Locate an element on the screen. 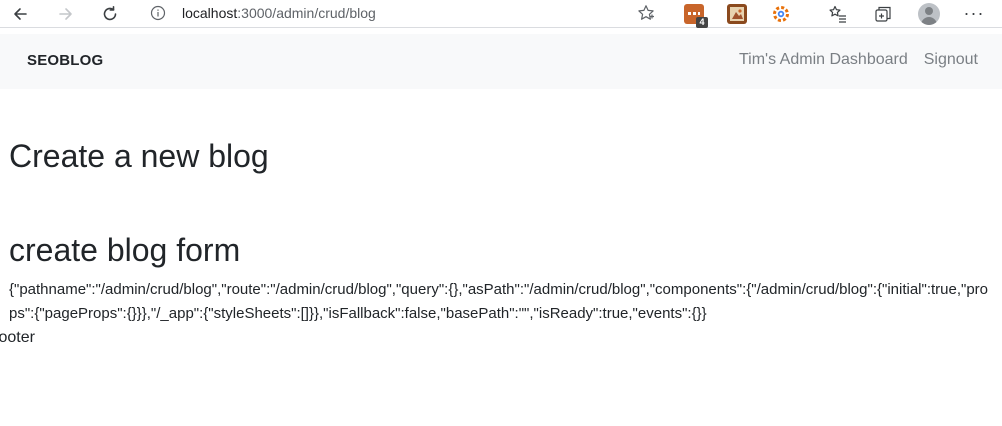 Image resolution: width=1002 pixels, height=426 pixels. url-text: localhost:3000/admin/crud/blog is located at coordinates (279, 13).